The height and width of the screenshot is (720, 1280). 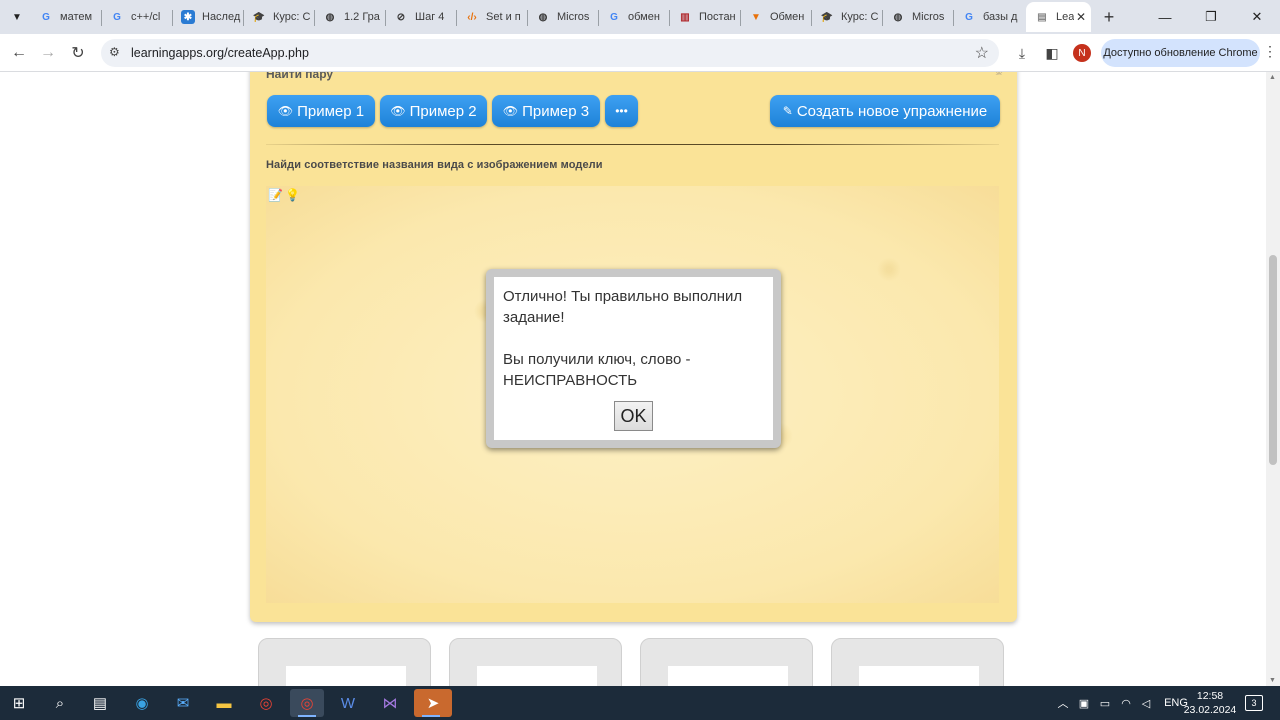 I want to click on chrome-update-button: Доступно обновление Chrome, so click(x=1180, y=53).